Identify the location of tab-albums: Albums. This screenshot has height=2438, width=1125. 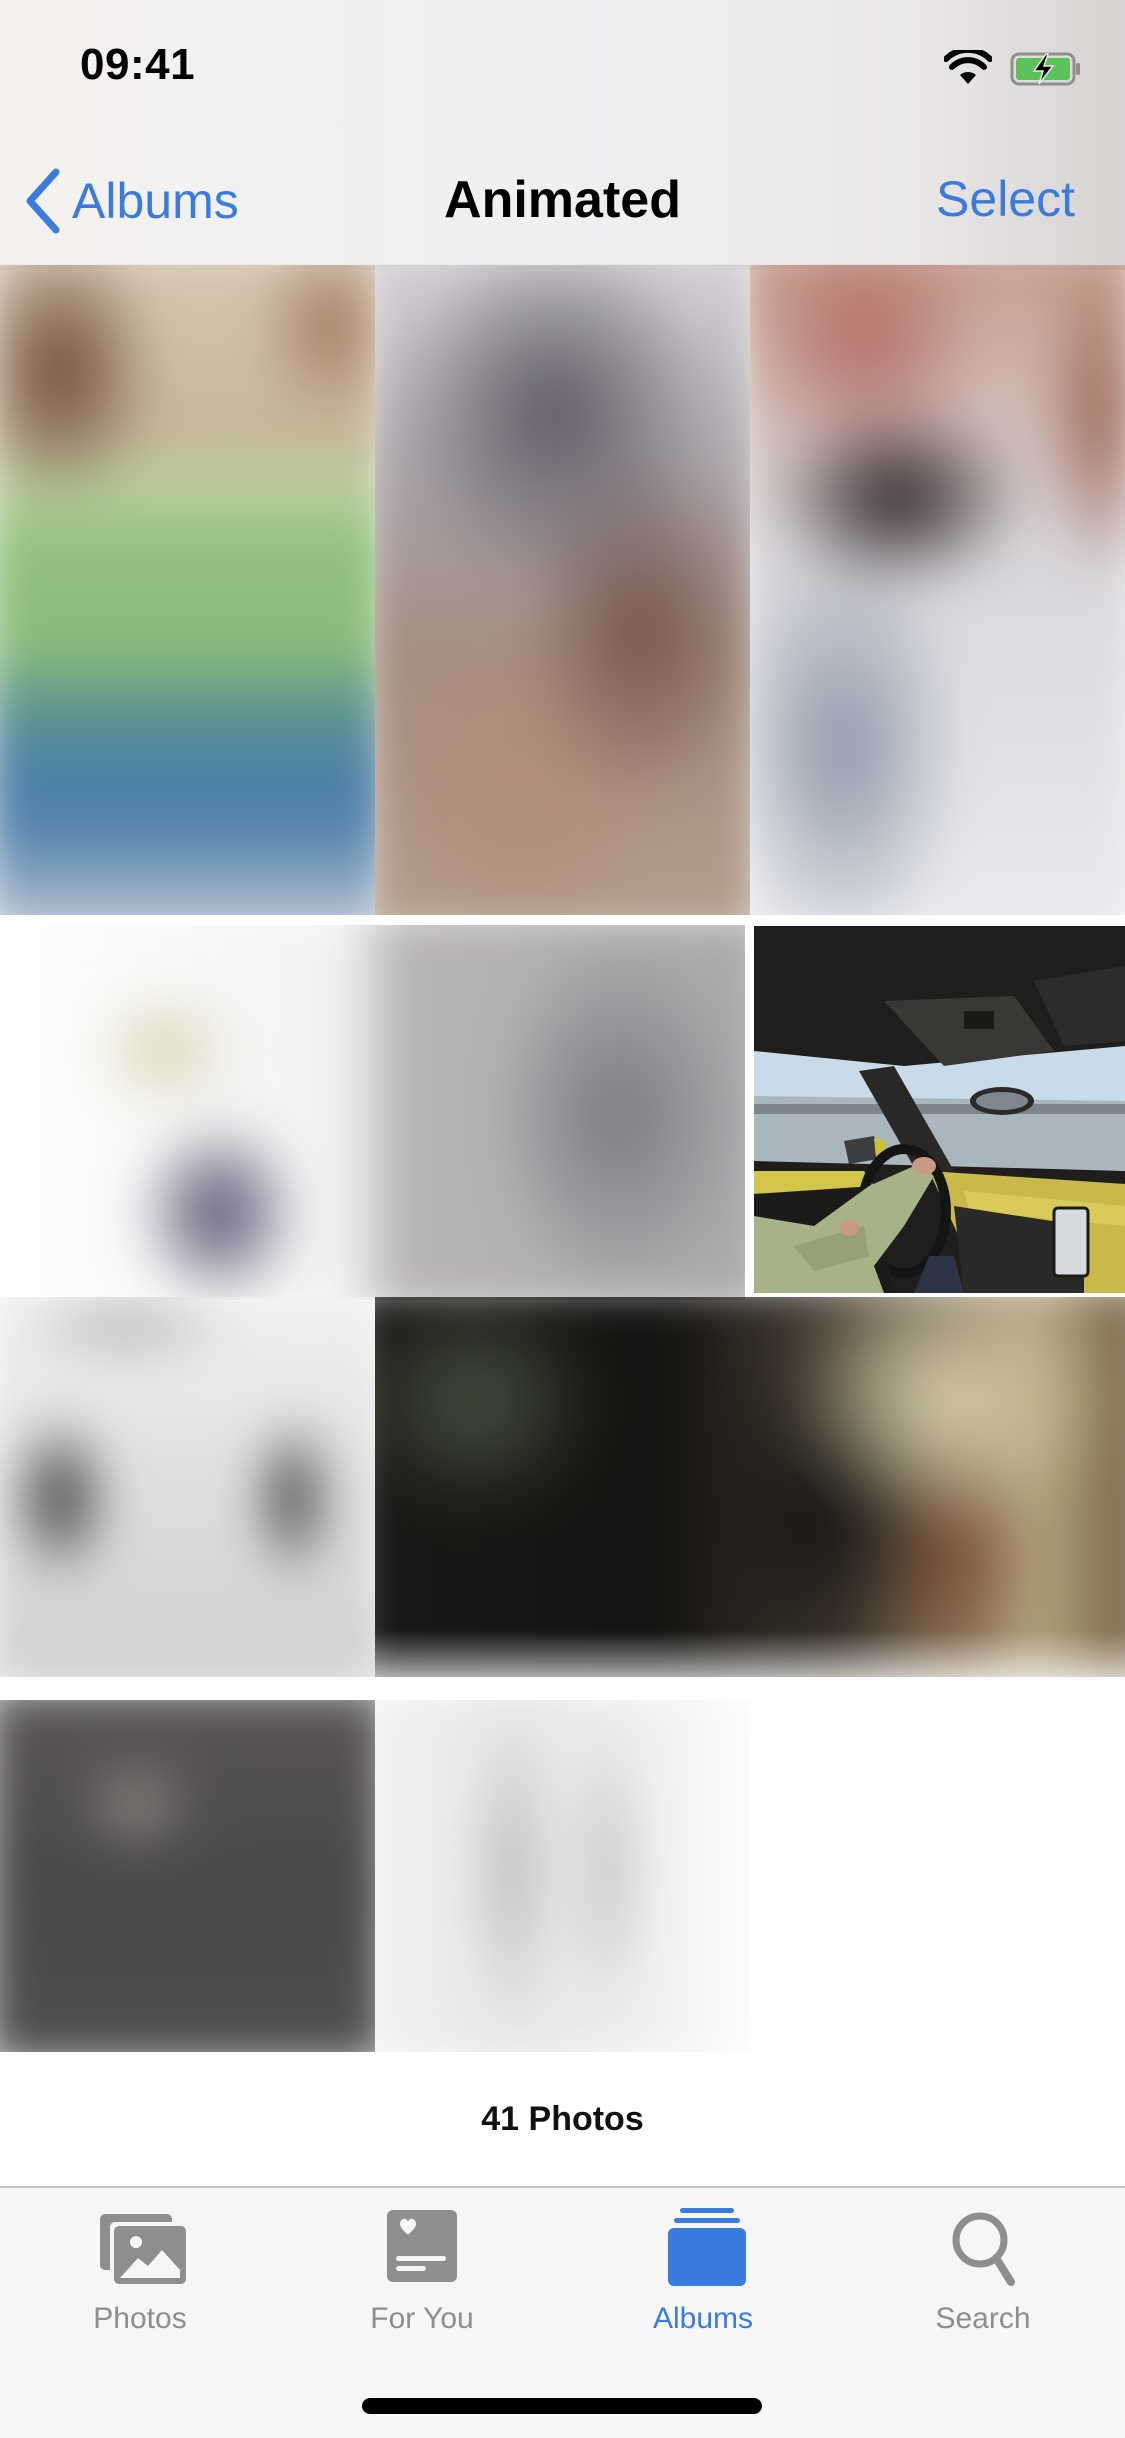
(703, 2278).